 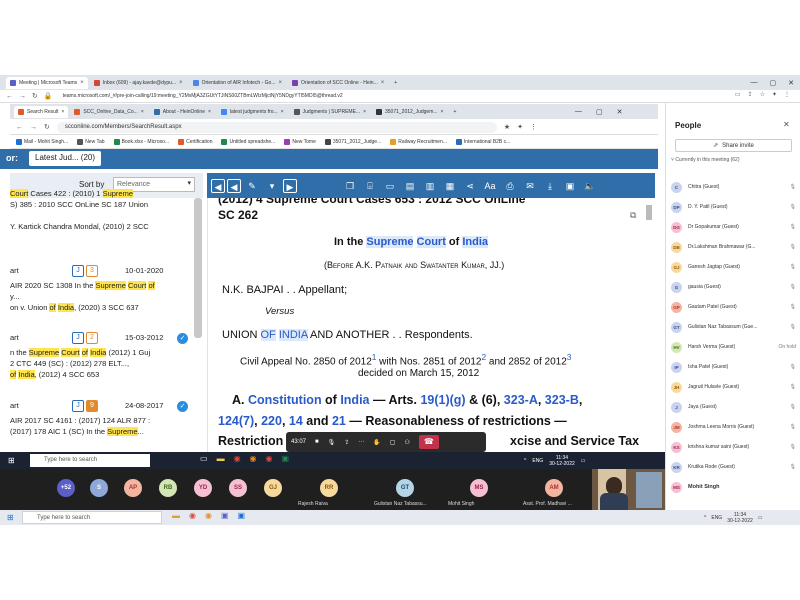 I want to click on people-list-item: DG Dr Gopakumar (Guest) 🎙, so click(x=733, y=227).